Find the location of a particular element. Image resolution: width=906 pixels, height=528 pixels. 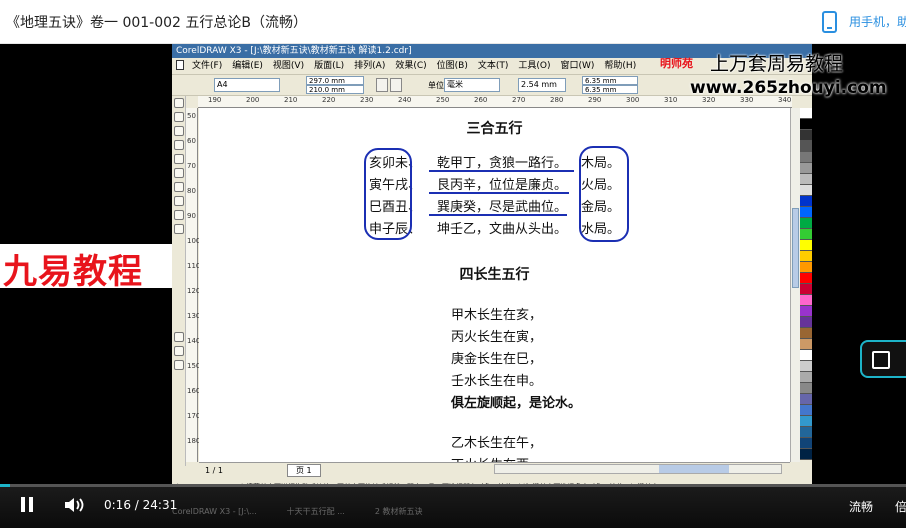

speed-button: 倍 is located at coordinates (900, 506).